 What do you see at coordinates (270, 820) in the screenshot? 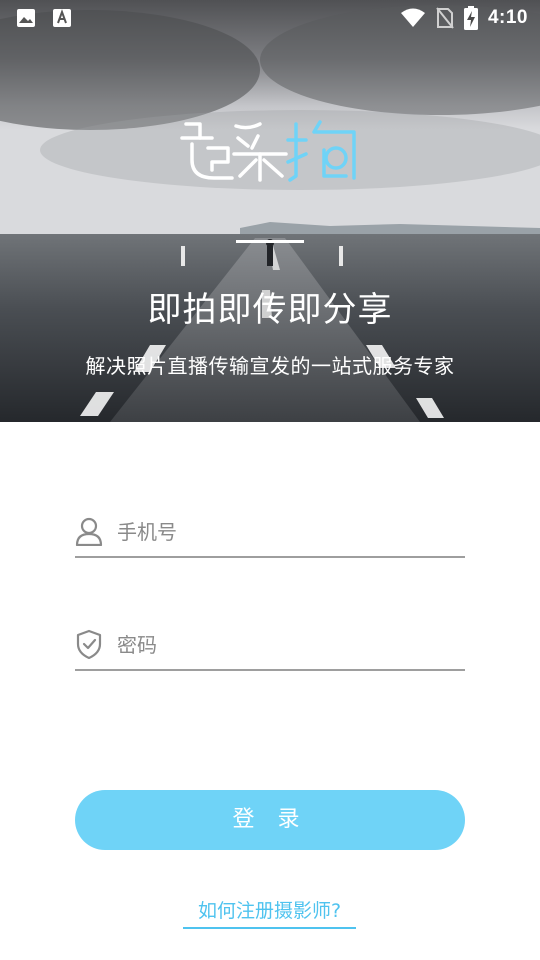
I see `login-button: 登 录` at bounding box center [270, 820].